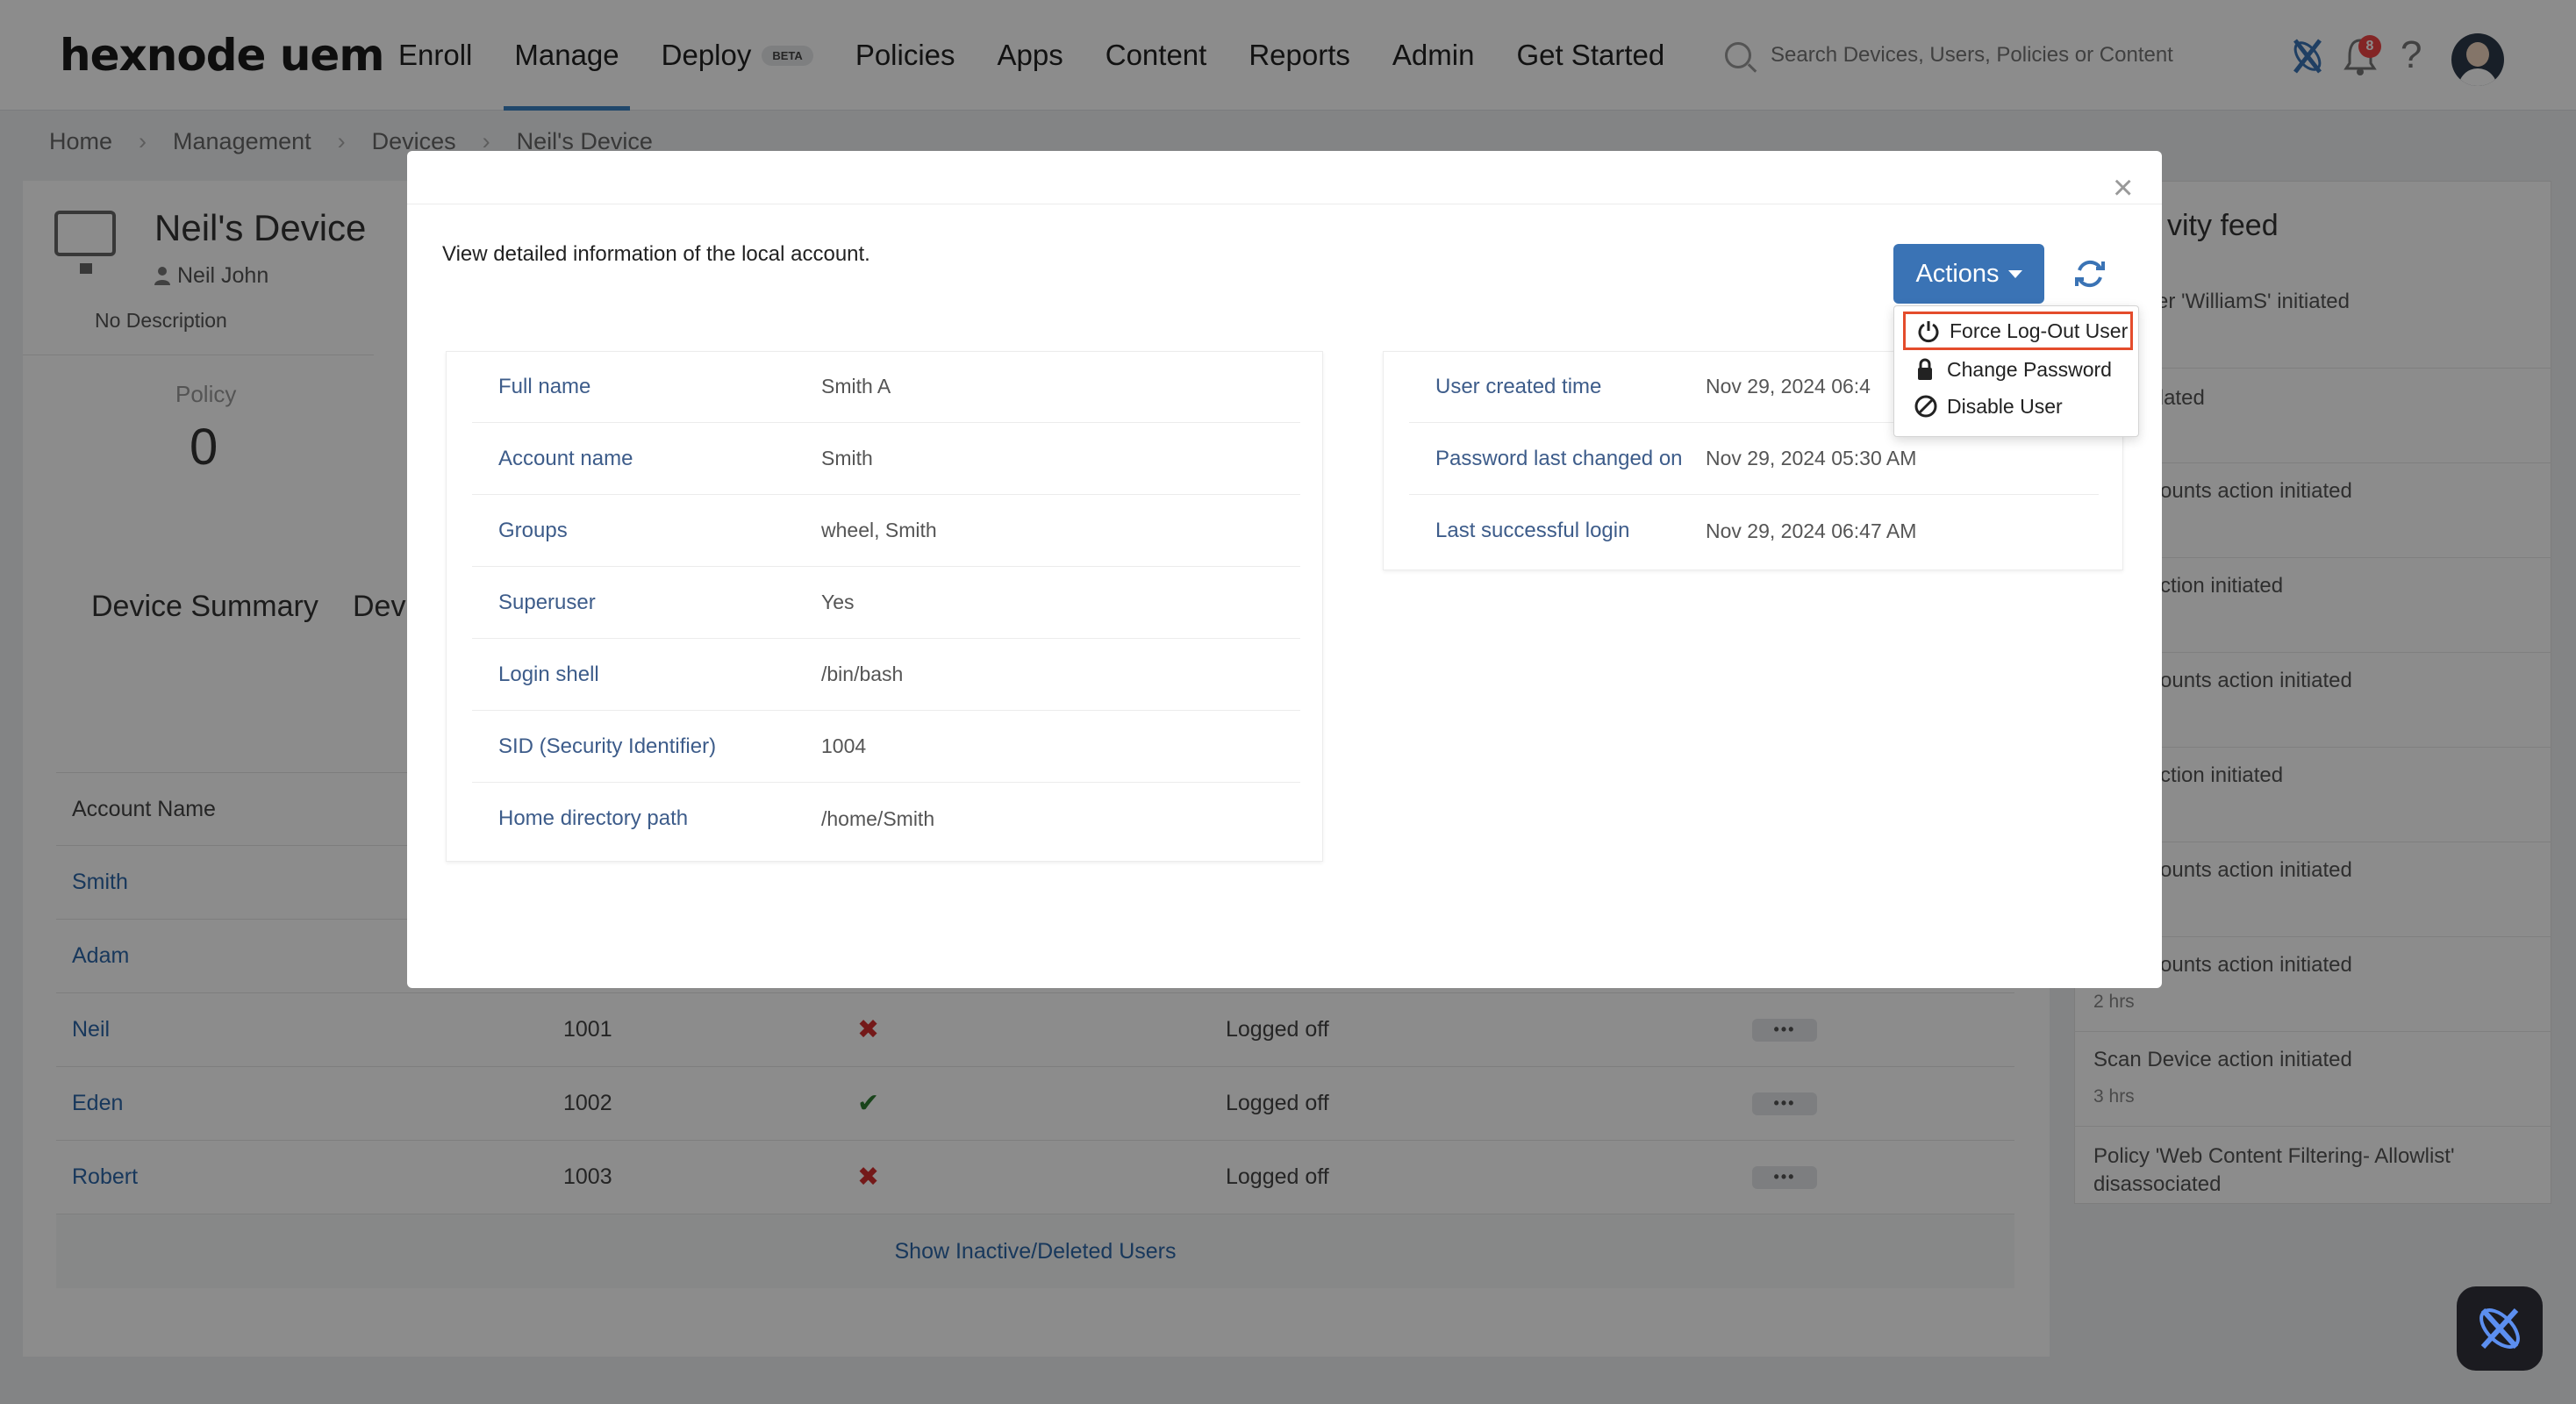 Image resolution: width=2576 pixels, height=1404 pixels. I want to click on hexnode-chat-icon, so click(2499, 1328).